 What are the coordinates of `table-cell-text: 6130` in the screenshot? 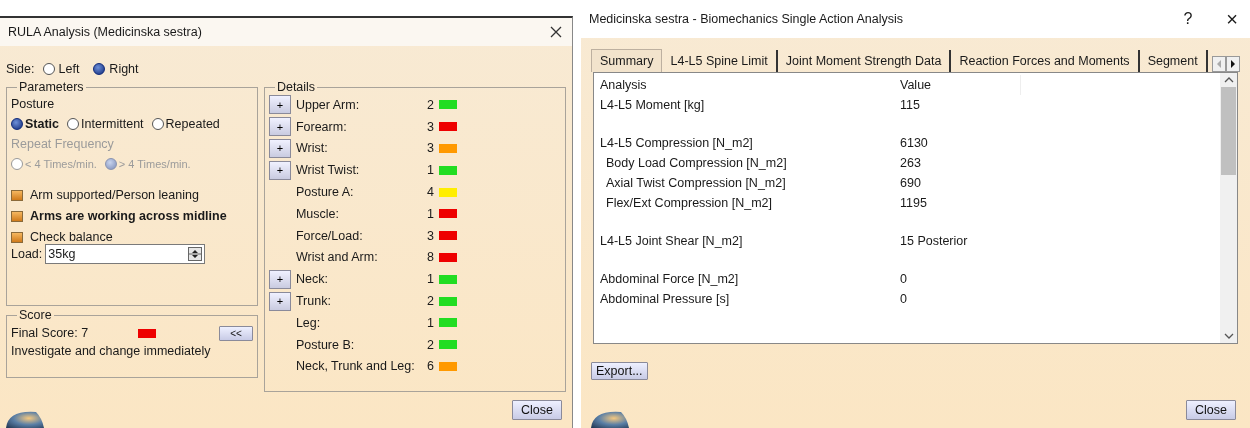 It's located at (914, 143).